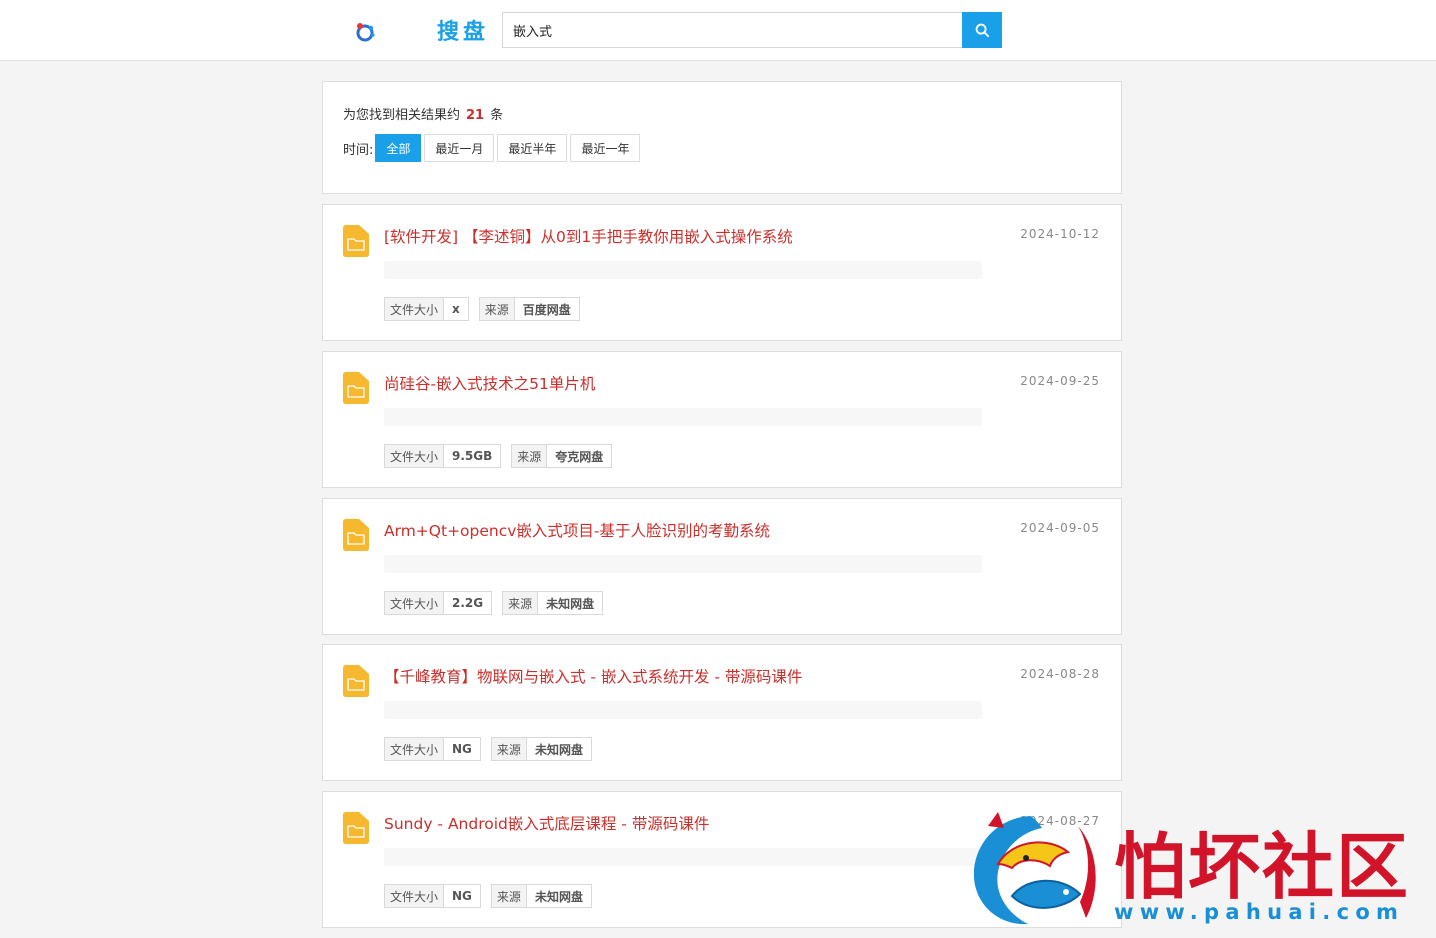 The width and height of the screenshot is (1436, 938). What do you see at coordinates (605, 148) in the screenshot?
I see `time-filter-last-year: 最近一年` at bounding box center [605, 148].